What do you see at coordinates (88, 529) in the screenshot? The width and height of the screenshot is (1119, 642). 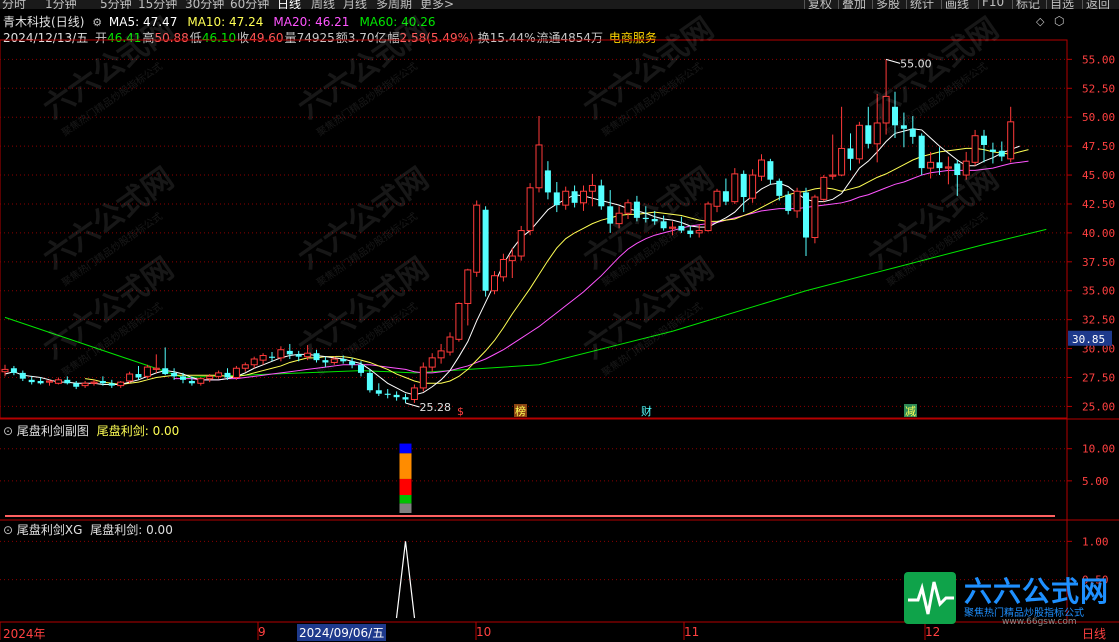 I see `sub2-header: ⊙ 尾盘利剑XG 尾盘利剑: 0.00` at bounding box center [88, 529].